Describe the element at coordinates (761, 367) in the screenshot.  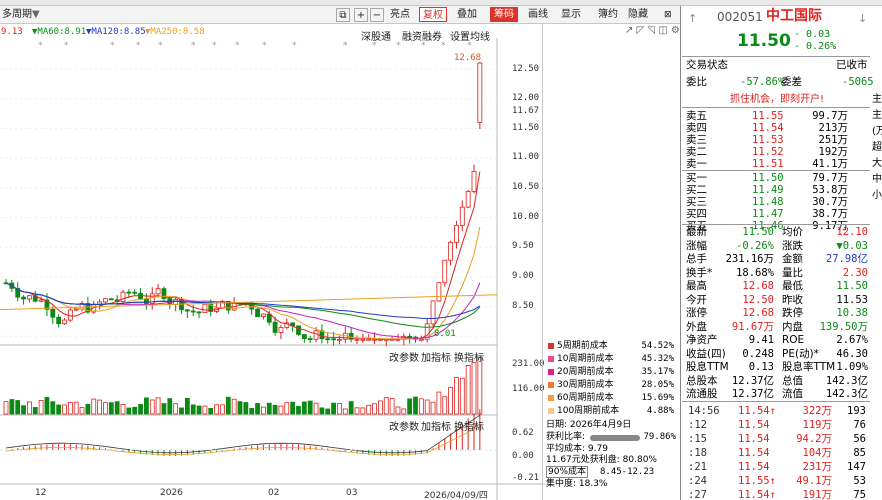
I see `stat-value: 0.13` at that location.